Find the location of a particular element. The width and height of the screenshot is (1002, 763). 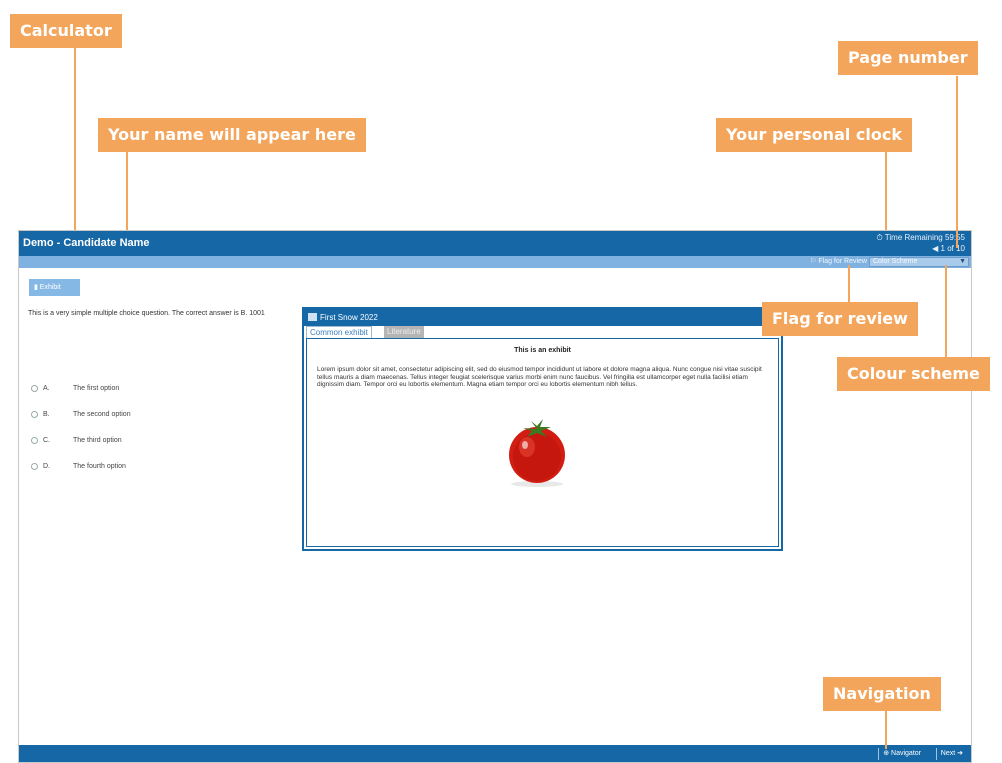

option-letter: B. is located at coordinates (46, 414).